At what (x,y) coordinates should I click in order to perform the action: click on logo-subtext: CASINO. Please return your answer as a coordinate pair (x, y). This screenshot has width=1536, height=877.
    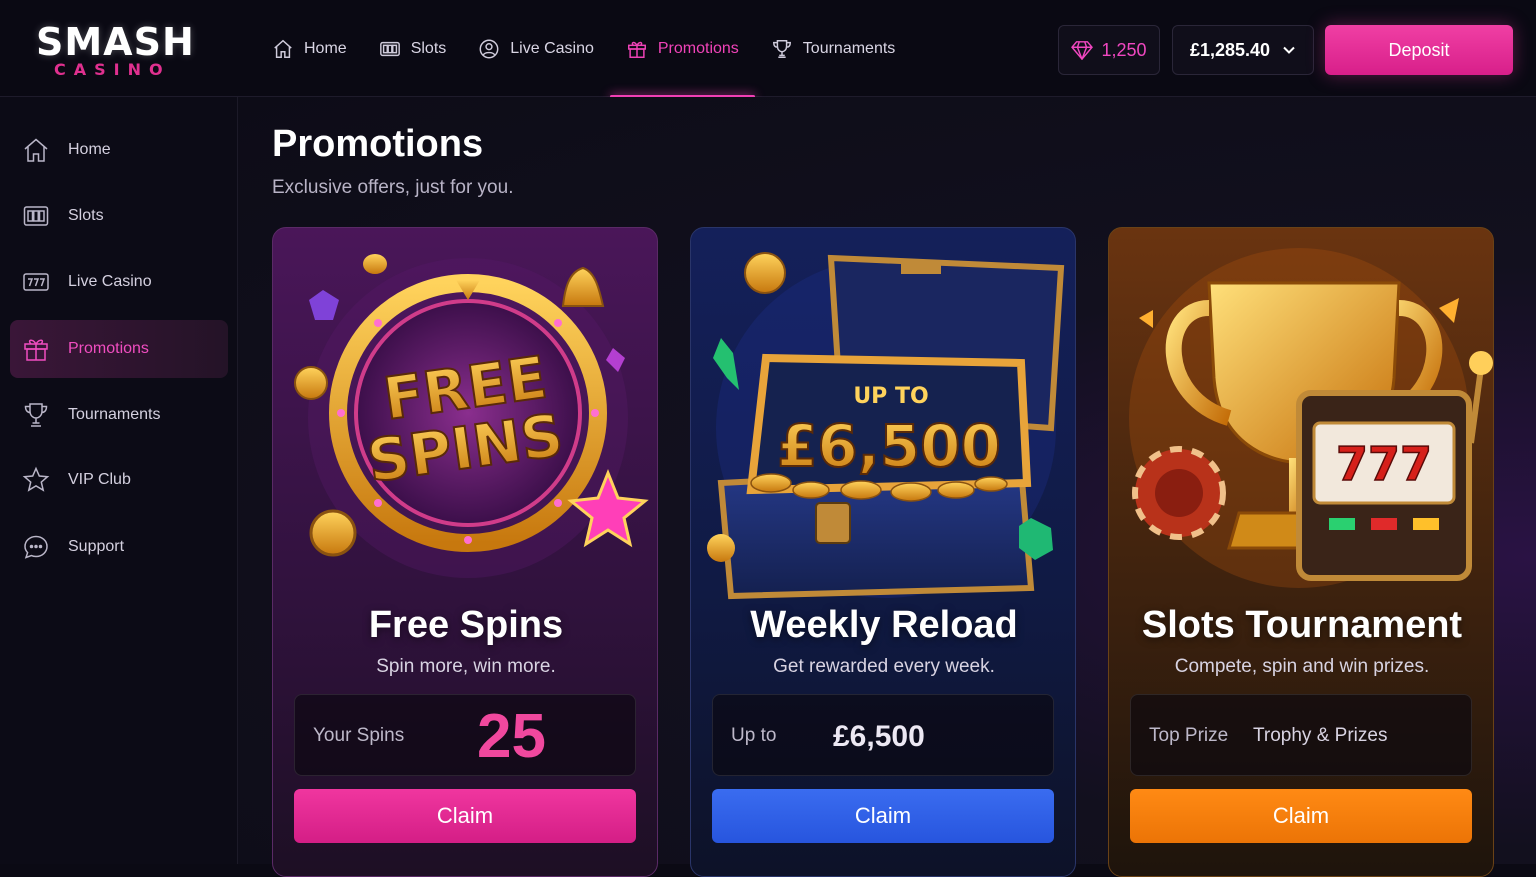
    Looking at the image, I should click on (112, 69).